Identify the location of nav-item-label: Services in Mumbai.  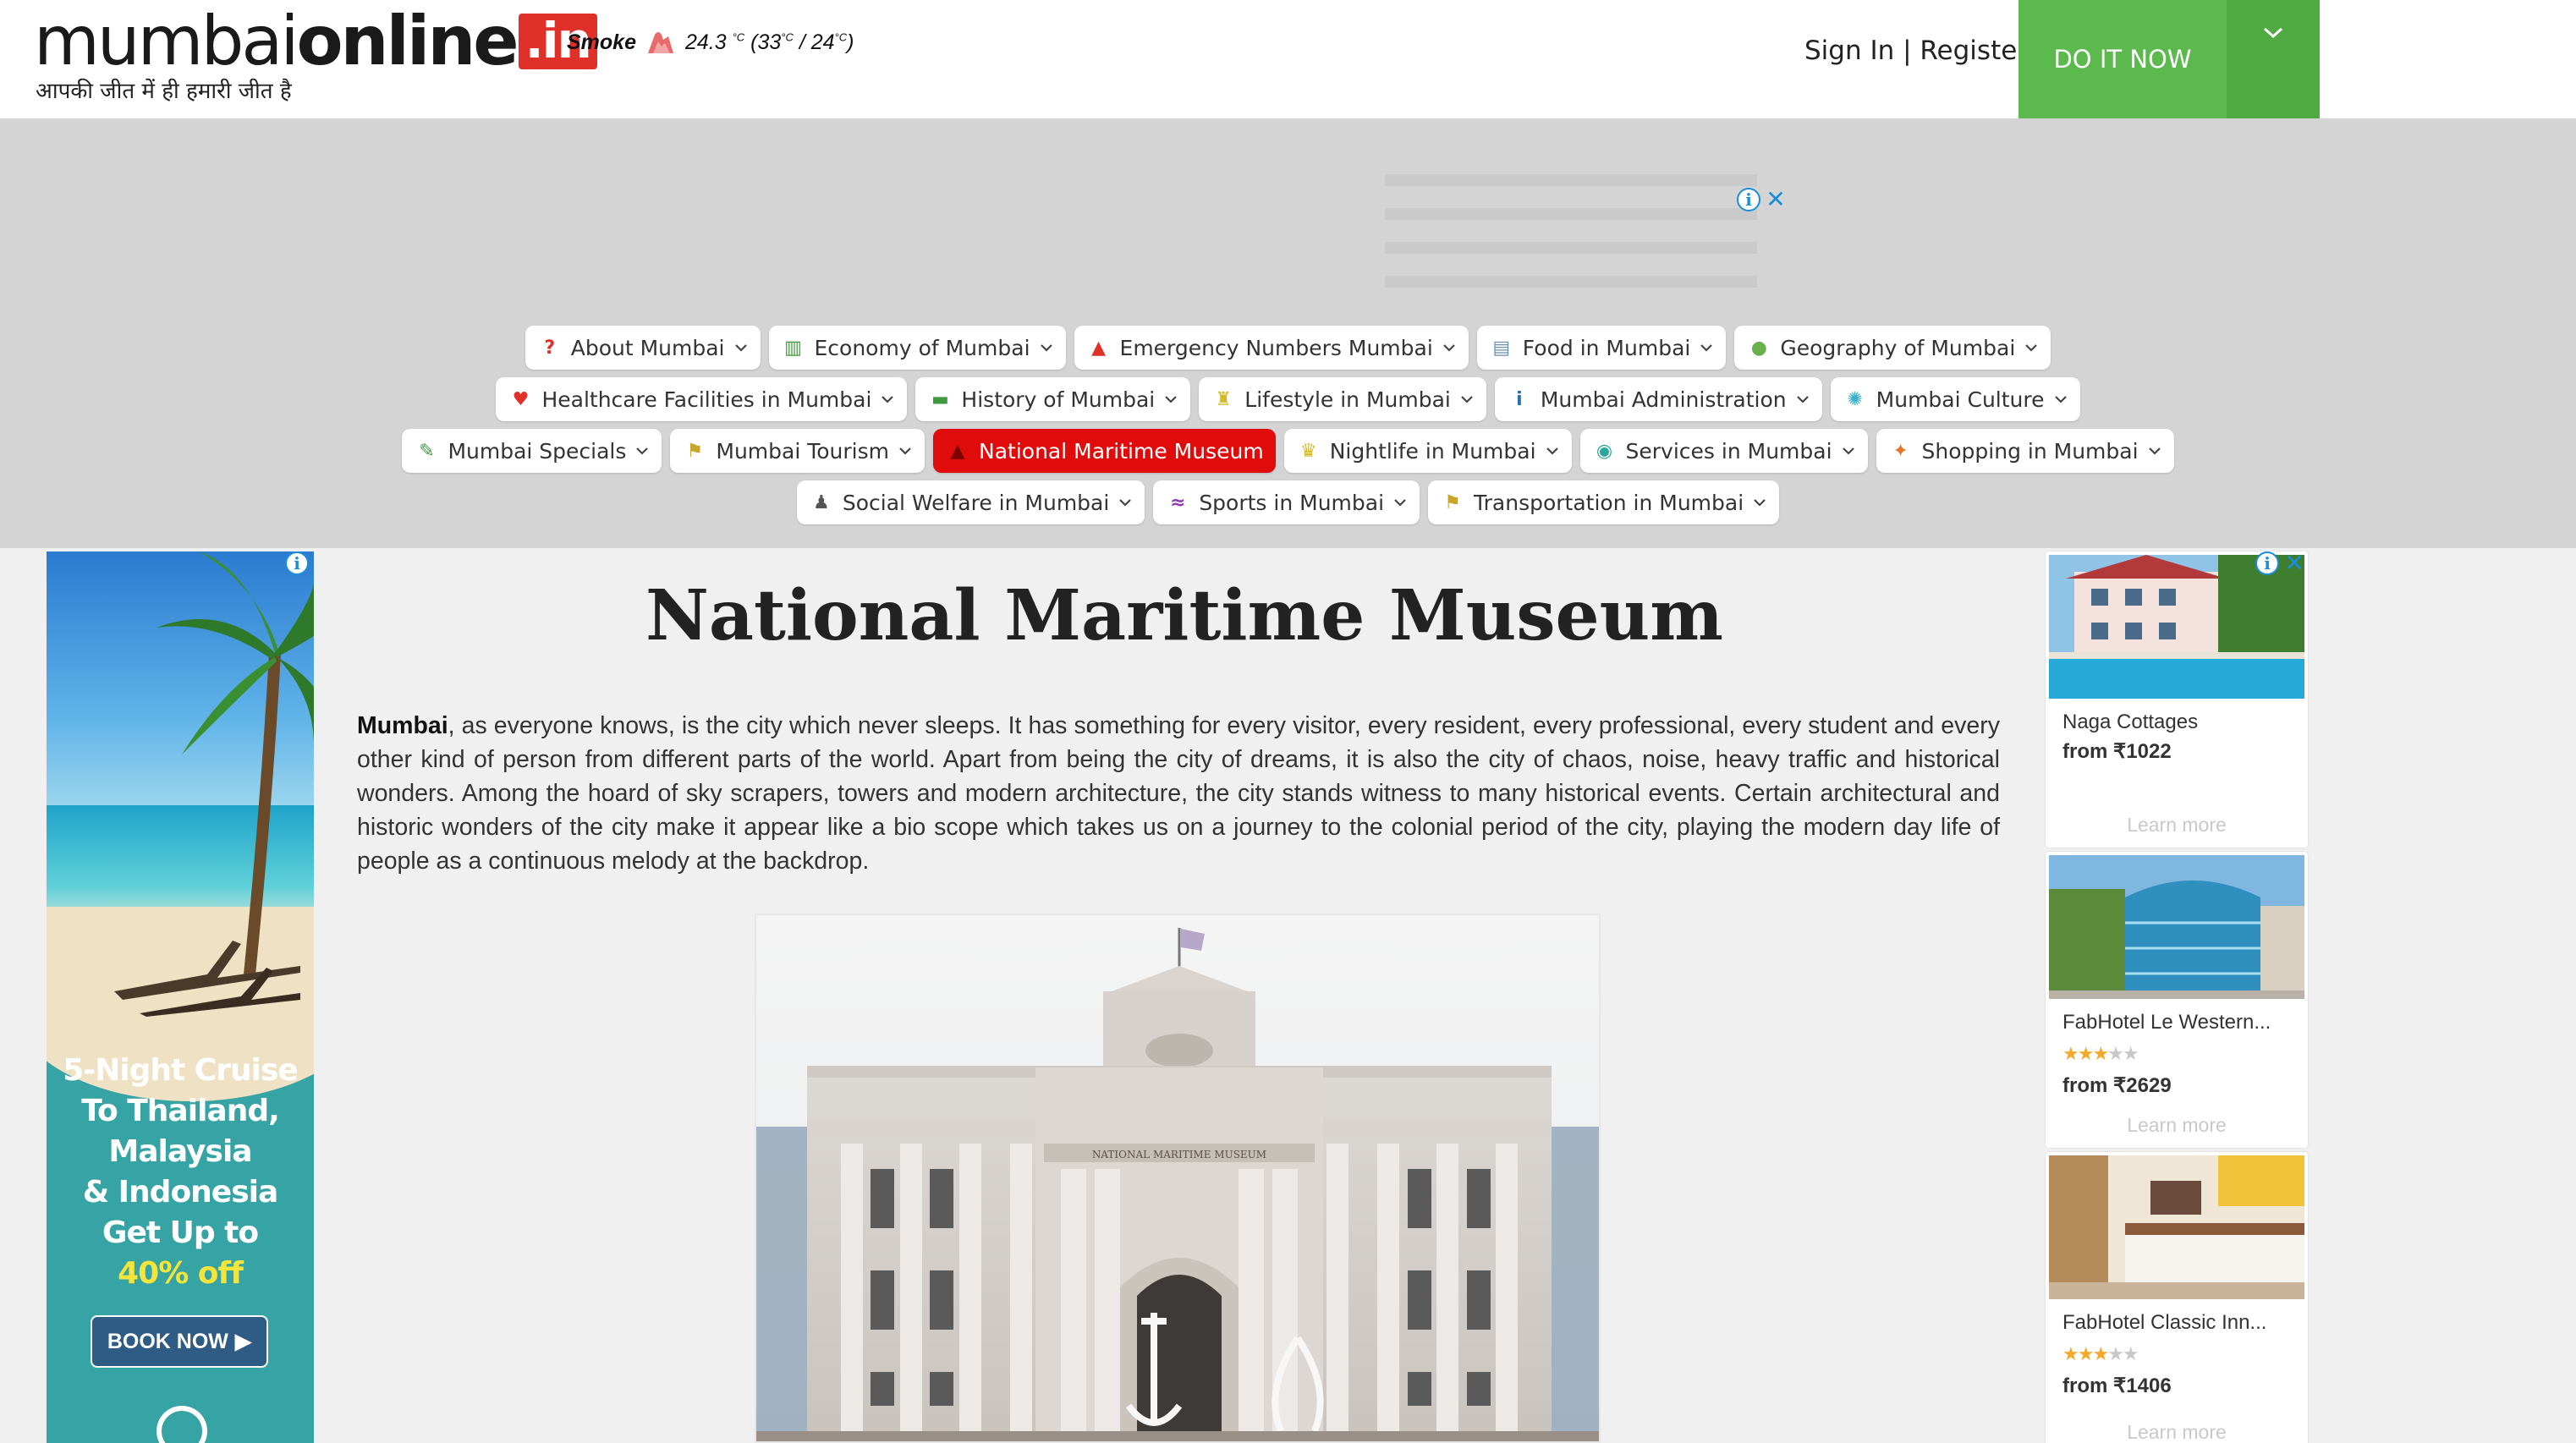
(1729, 451).